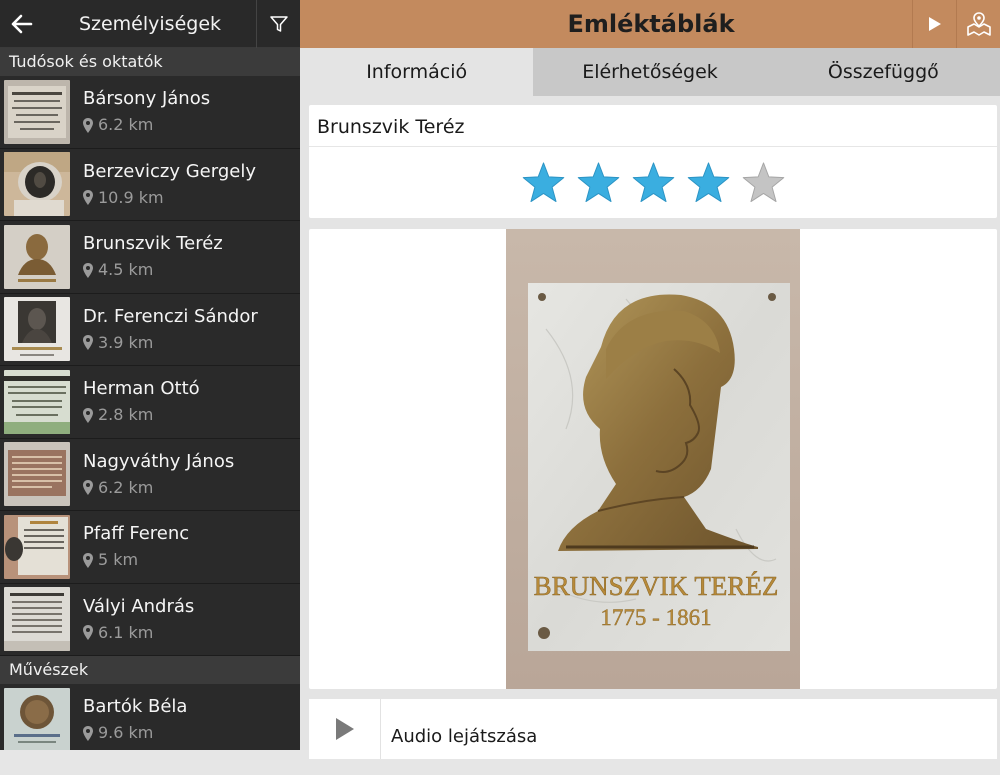 This screenshot has width=1000, height=775. Describe the element at coordinates (150, 185) in the screenshot. I see `list-item-berzeviczy-gergely: Berzeviczy Gergely 10.9 km` at that location.